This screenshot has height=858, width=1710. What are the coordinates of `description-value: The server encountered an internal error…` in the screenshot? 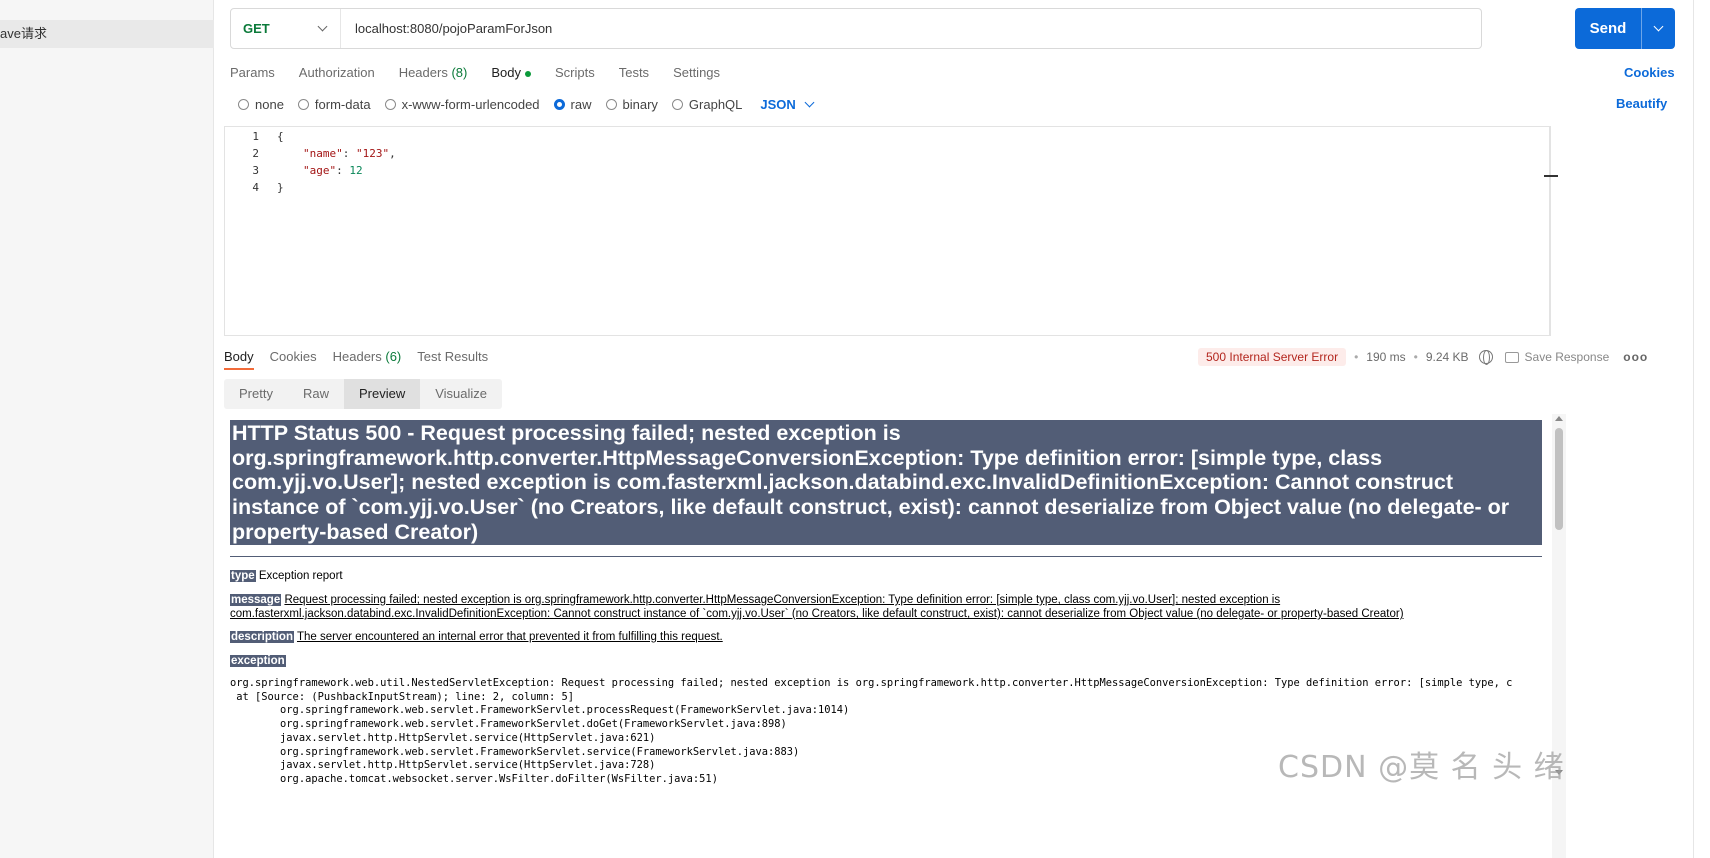 It's located at (509, 637).